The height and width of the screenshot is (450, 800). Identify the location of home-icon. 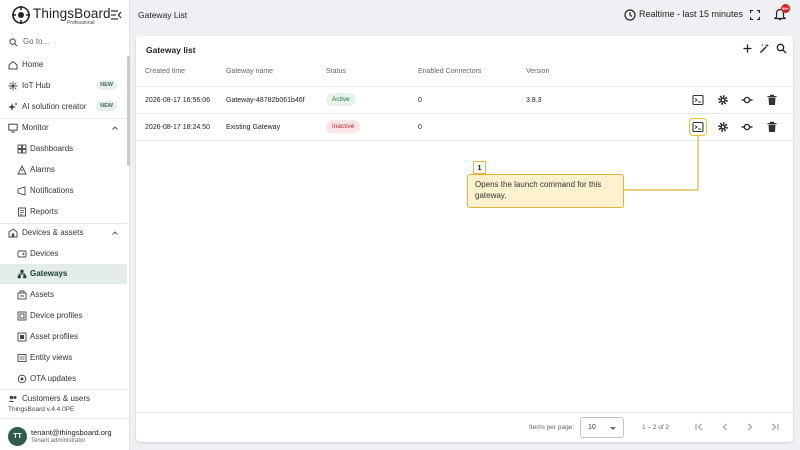
(13, 65).